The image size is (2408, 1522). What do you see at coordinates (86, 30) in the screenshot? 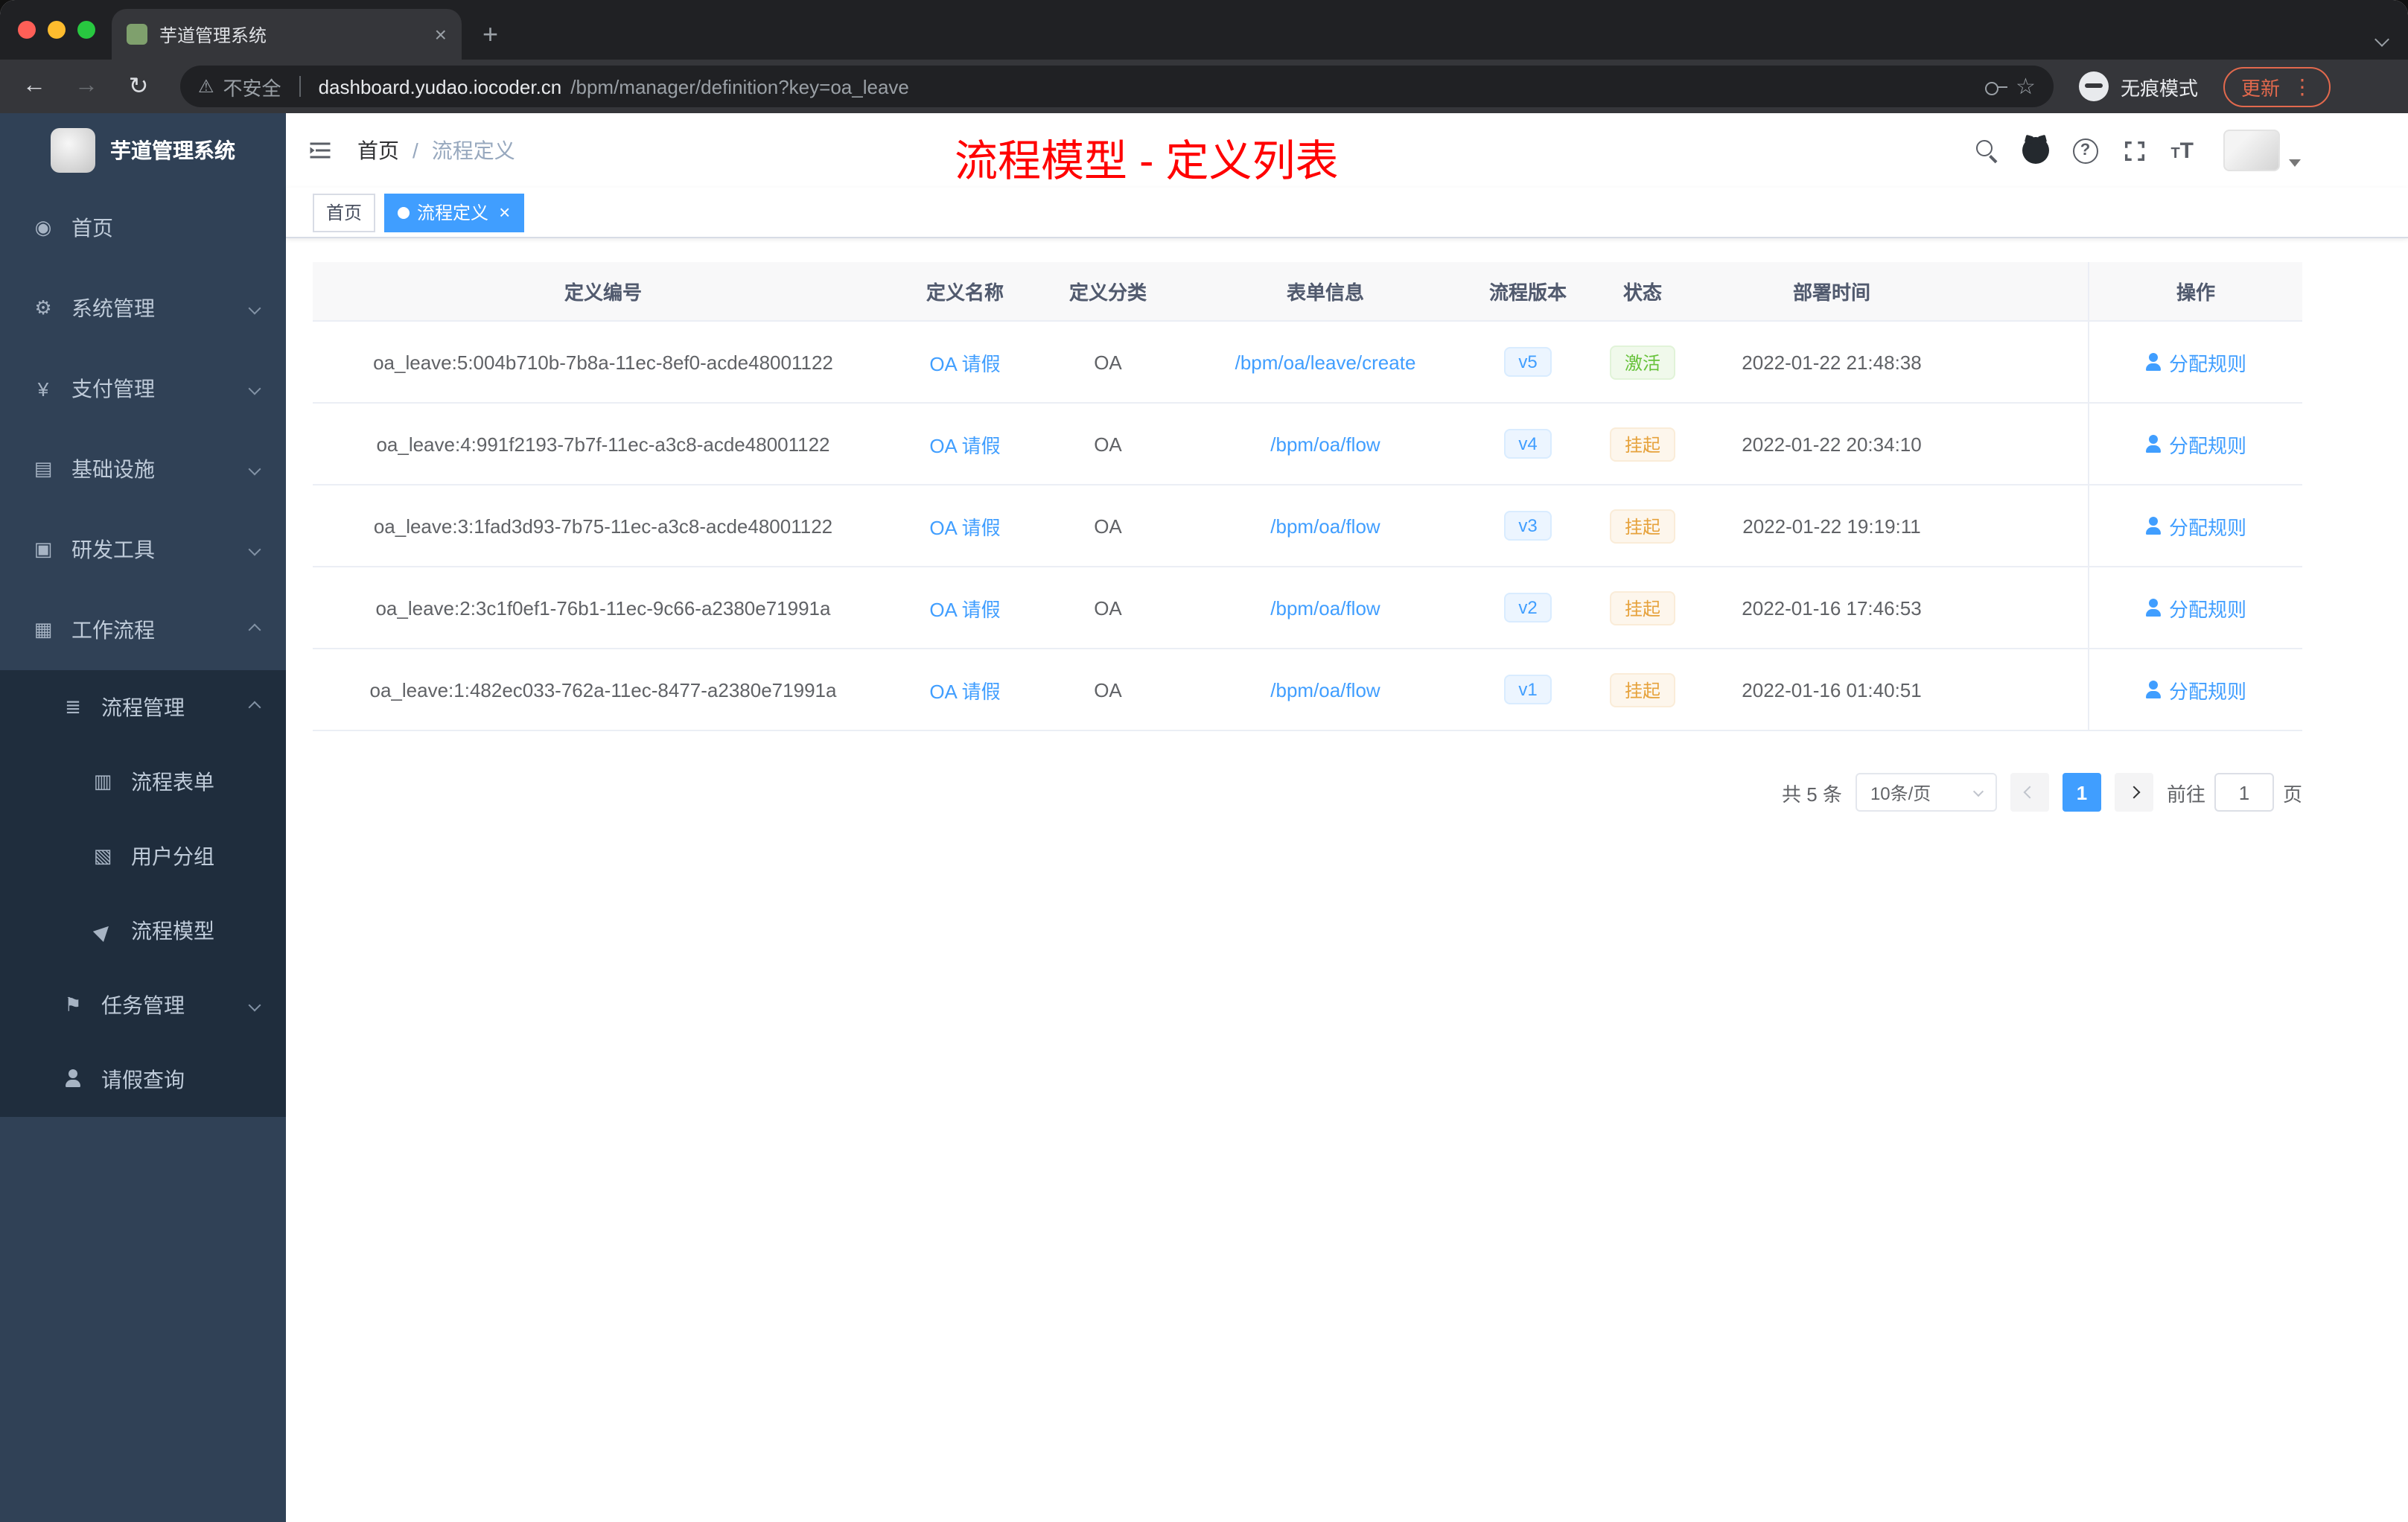
I see `zoom-window-button` at bounding box center [86, 30].